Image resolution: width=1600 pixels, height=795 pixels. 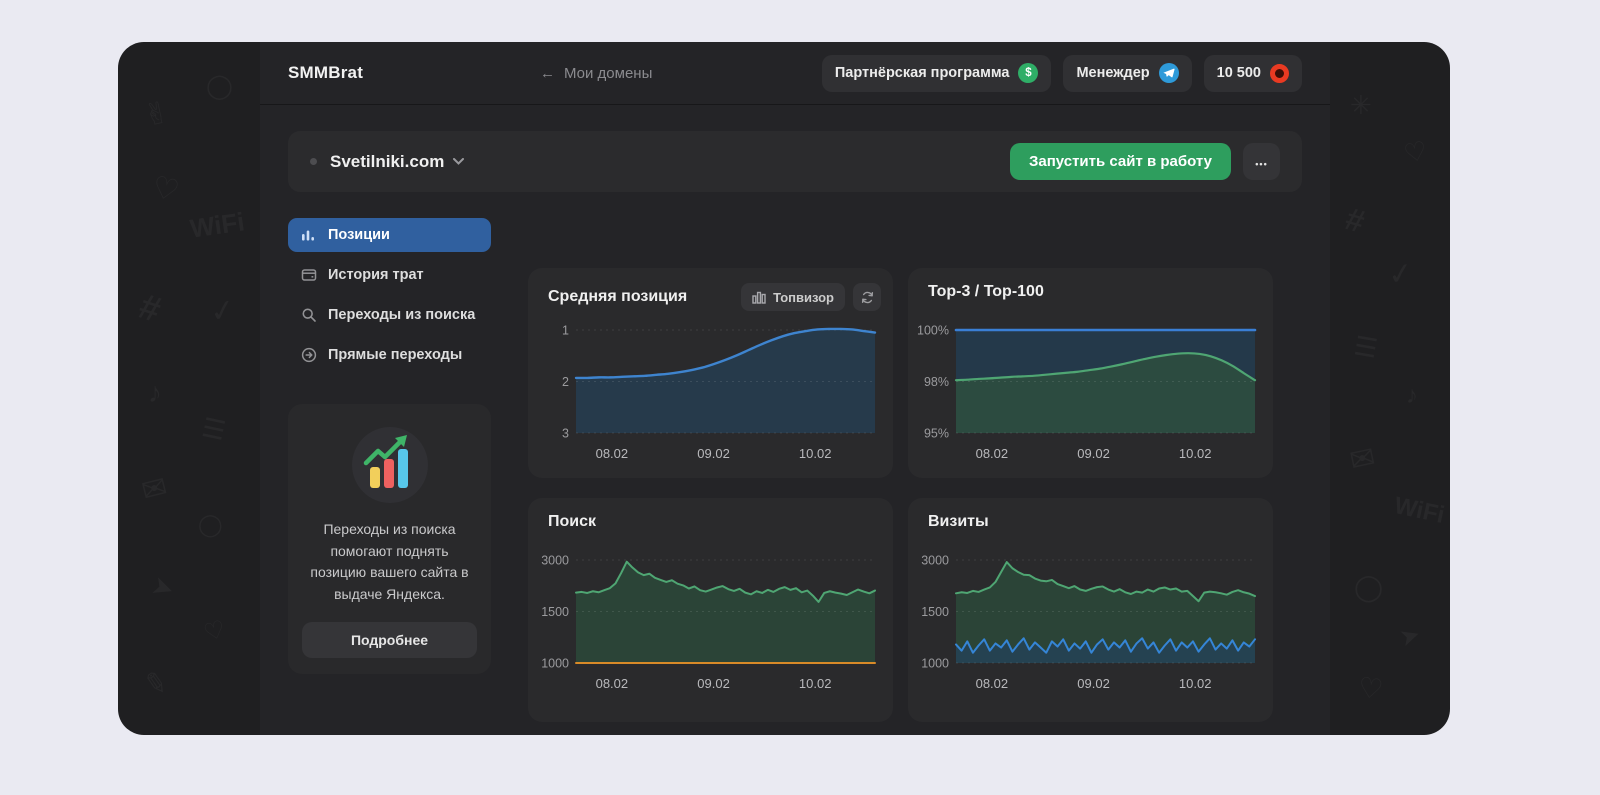 I want to click on svg-text: 2, so click(x=565, y=382).